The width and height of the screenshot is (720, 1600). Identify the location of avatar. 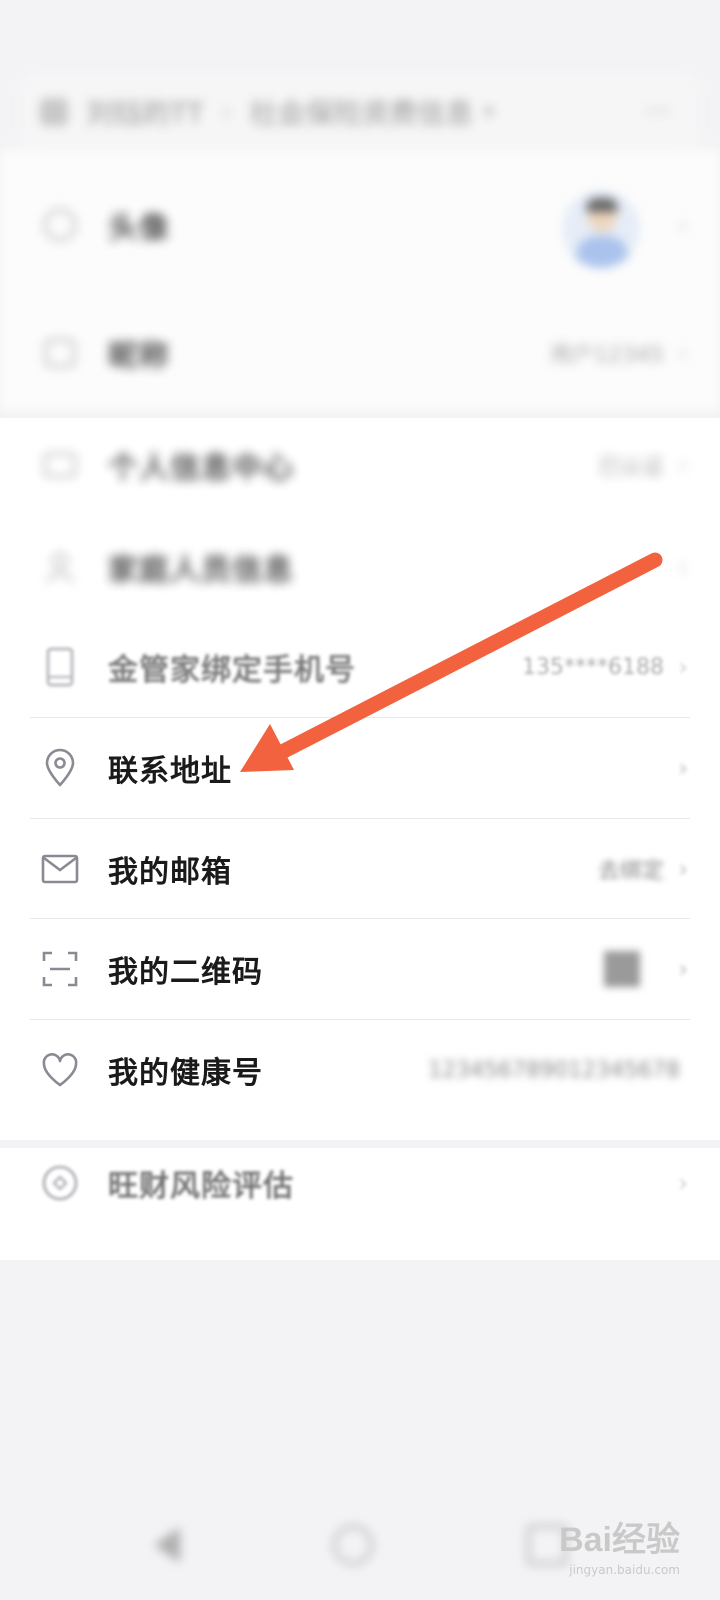
(601, 229).